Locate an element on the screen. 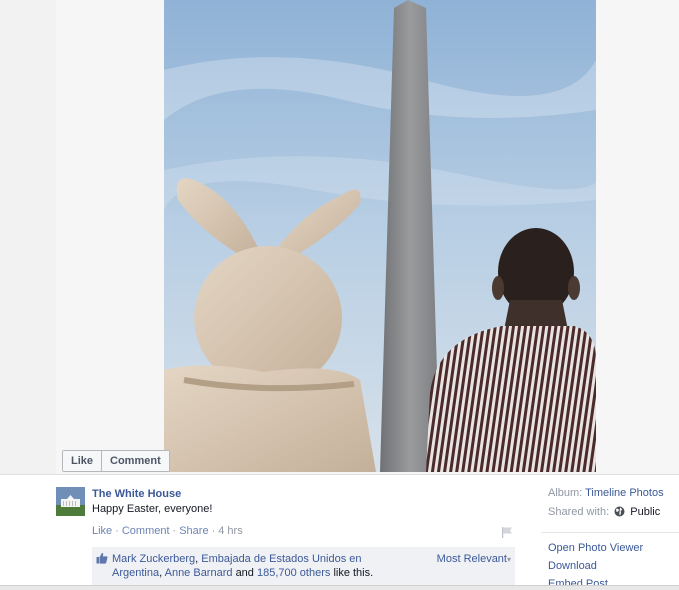 Image resolution: width=679 pixels, height=590 pixels. post-comment-link: Comment is located at coordinates (146, 531).